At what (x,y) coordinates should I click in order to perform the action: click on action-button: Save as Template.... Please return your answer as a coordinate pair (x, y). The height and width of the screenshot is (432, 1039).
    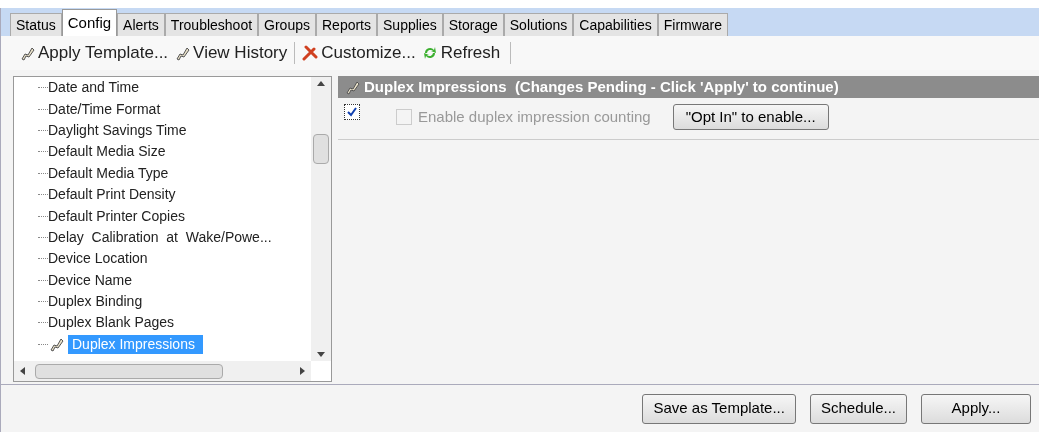
    Looking at the image, I should click on (719, 408).